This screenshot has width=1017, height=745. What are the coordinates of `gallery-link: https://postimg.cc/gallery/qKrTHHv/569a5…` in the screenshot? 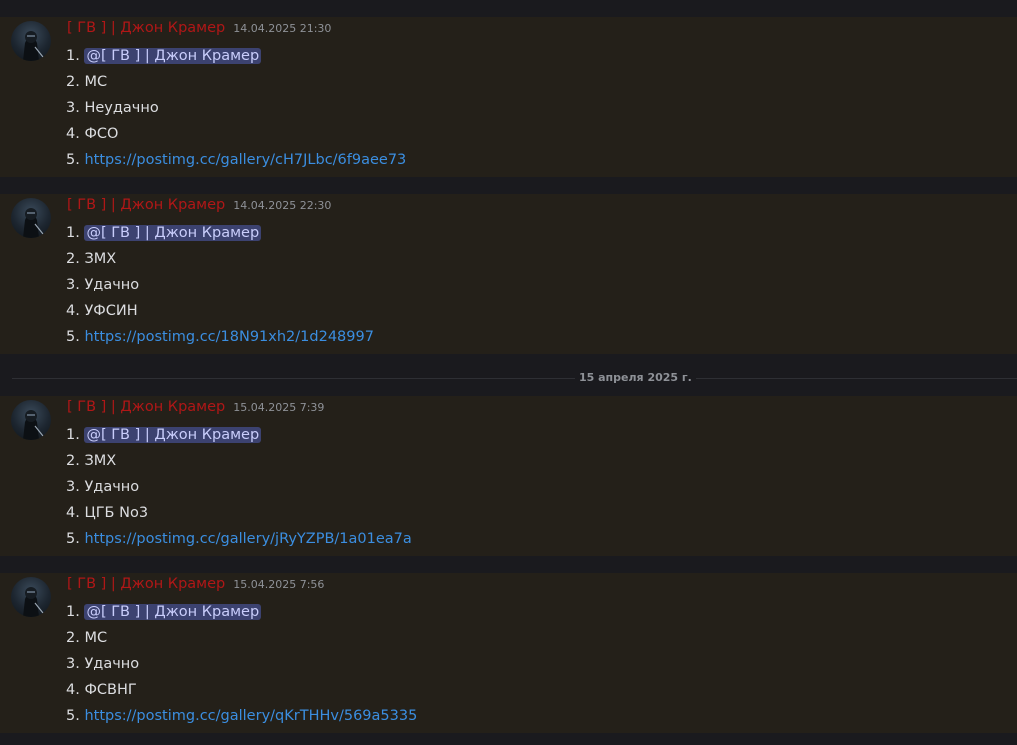 It's located at (250, 716).